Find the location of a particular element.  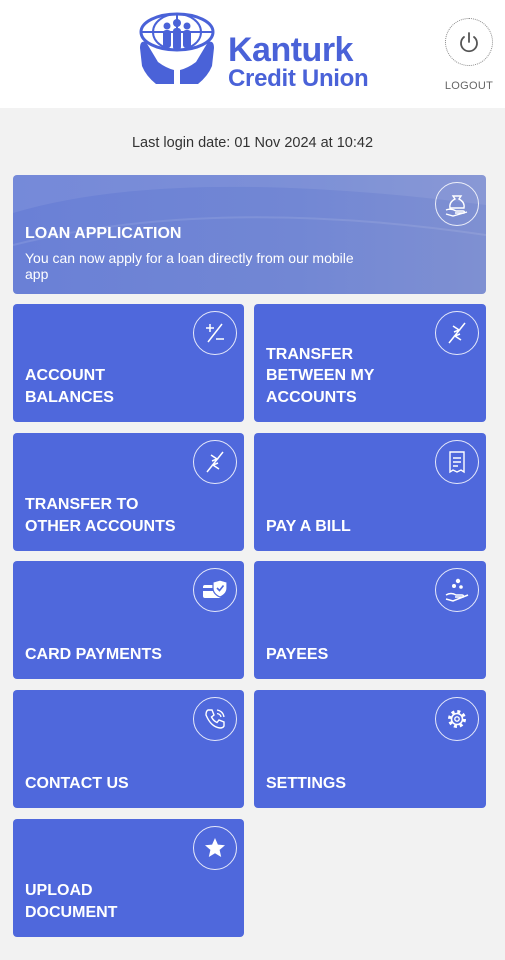

pay-a-bill-tile: PAY A BILL is located at coordinates (370, 492).